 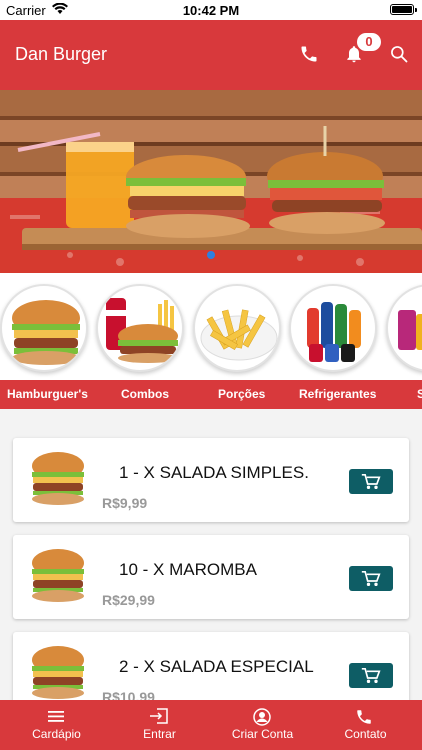 What do you see at coordinates (262, 717) in the screenshot?
I see `account-icon` at bounding box center [262, 717].